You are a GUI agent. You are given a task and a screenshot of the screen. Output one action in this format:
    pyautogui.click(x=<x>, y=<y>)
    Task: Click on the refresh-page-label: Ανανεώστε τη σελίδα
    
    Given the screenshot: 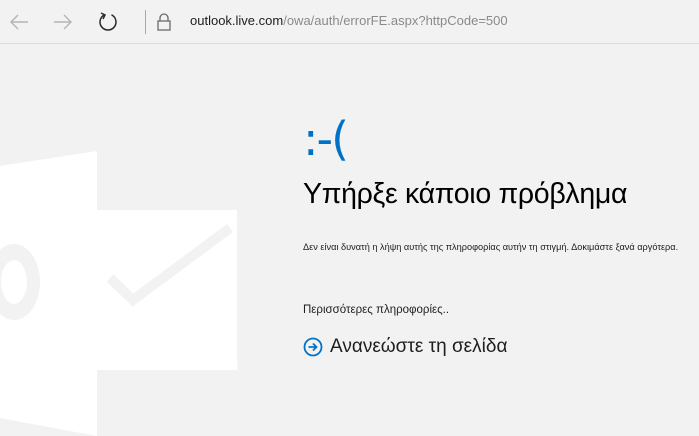 What is the action you would take?
    pyautogui.click(x=419, y=346)
    